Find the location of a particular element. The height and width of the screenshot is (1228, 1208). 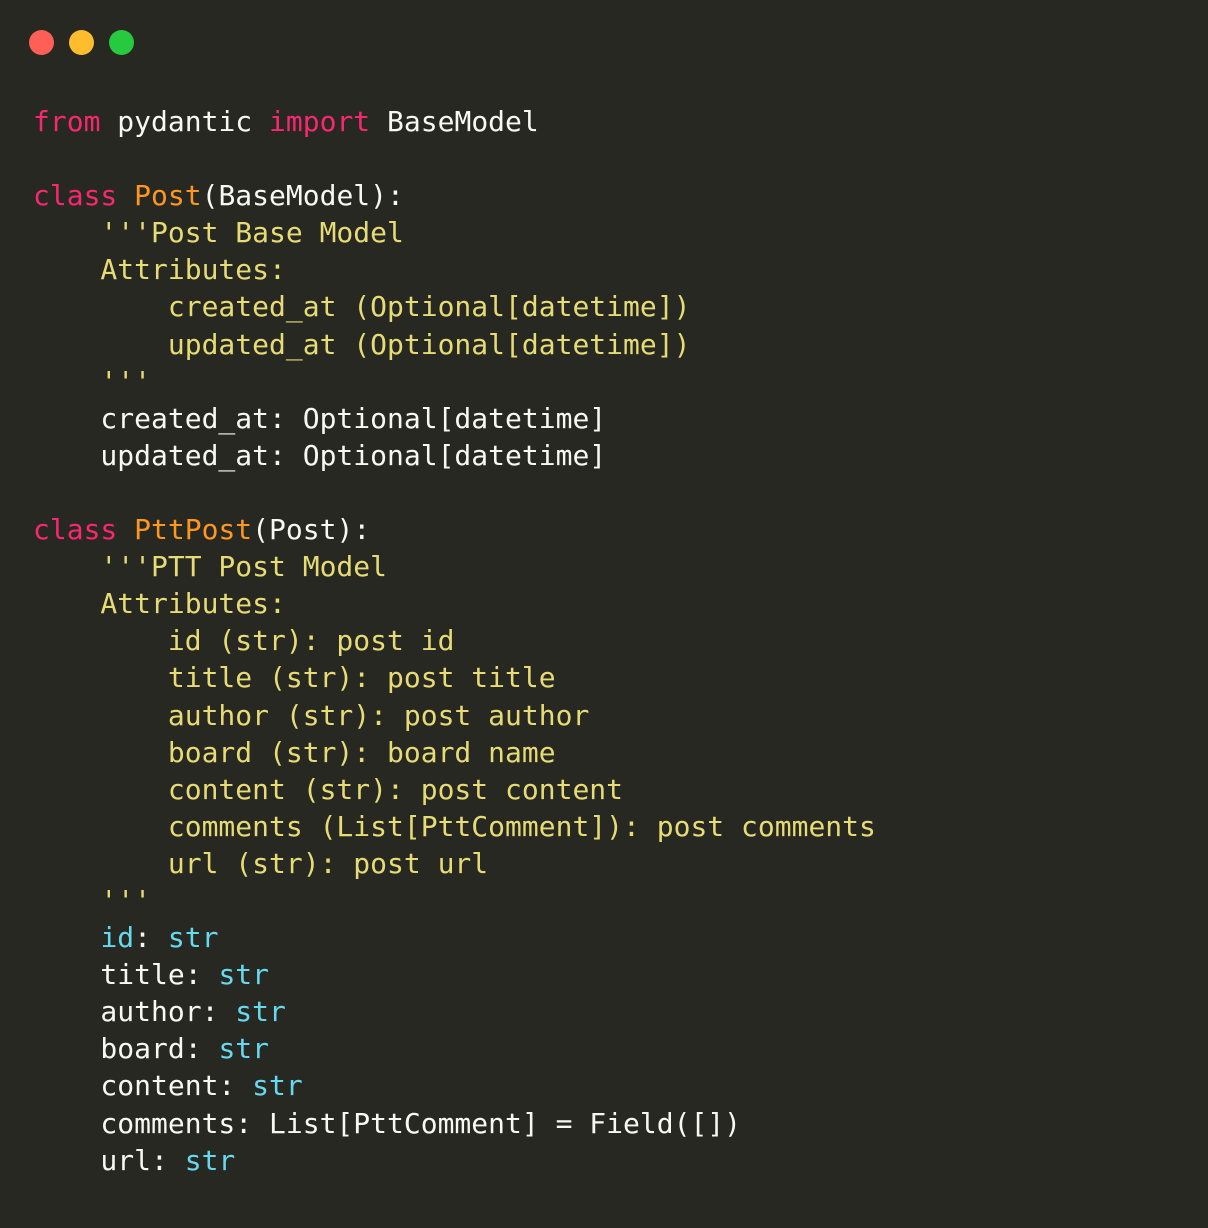

code-line: class PttPost(Post): is located at coordinates (454, 529).